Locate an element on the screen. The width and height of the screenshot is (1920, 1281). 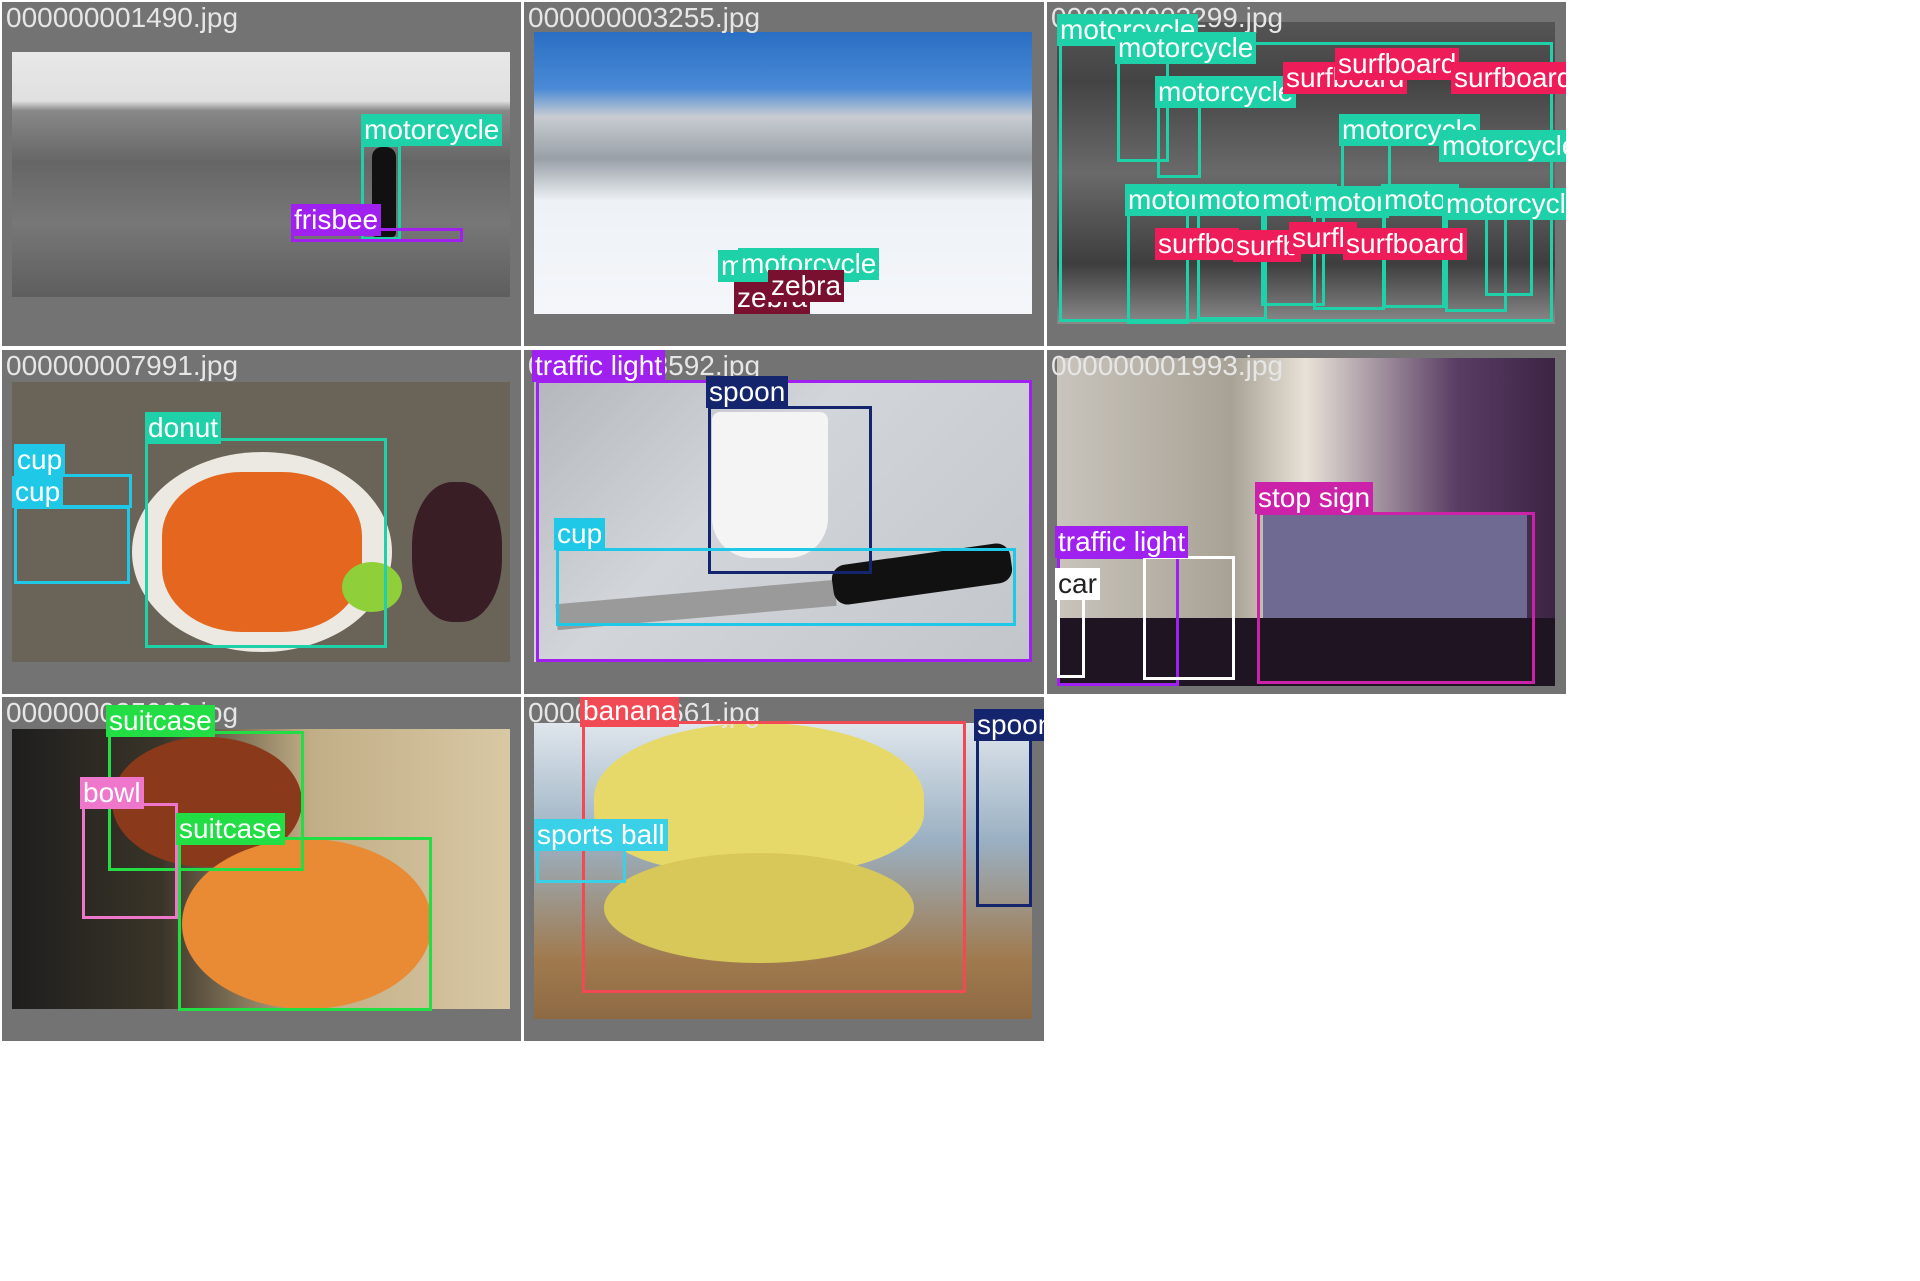
bbox-motor is located at coordinates (1414, 260).